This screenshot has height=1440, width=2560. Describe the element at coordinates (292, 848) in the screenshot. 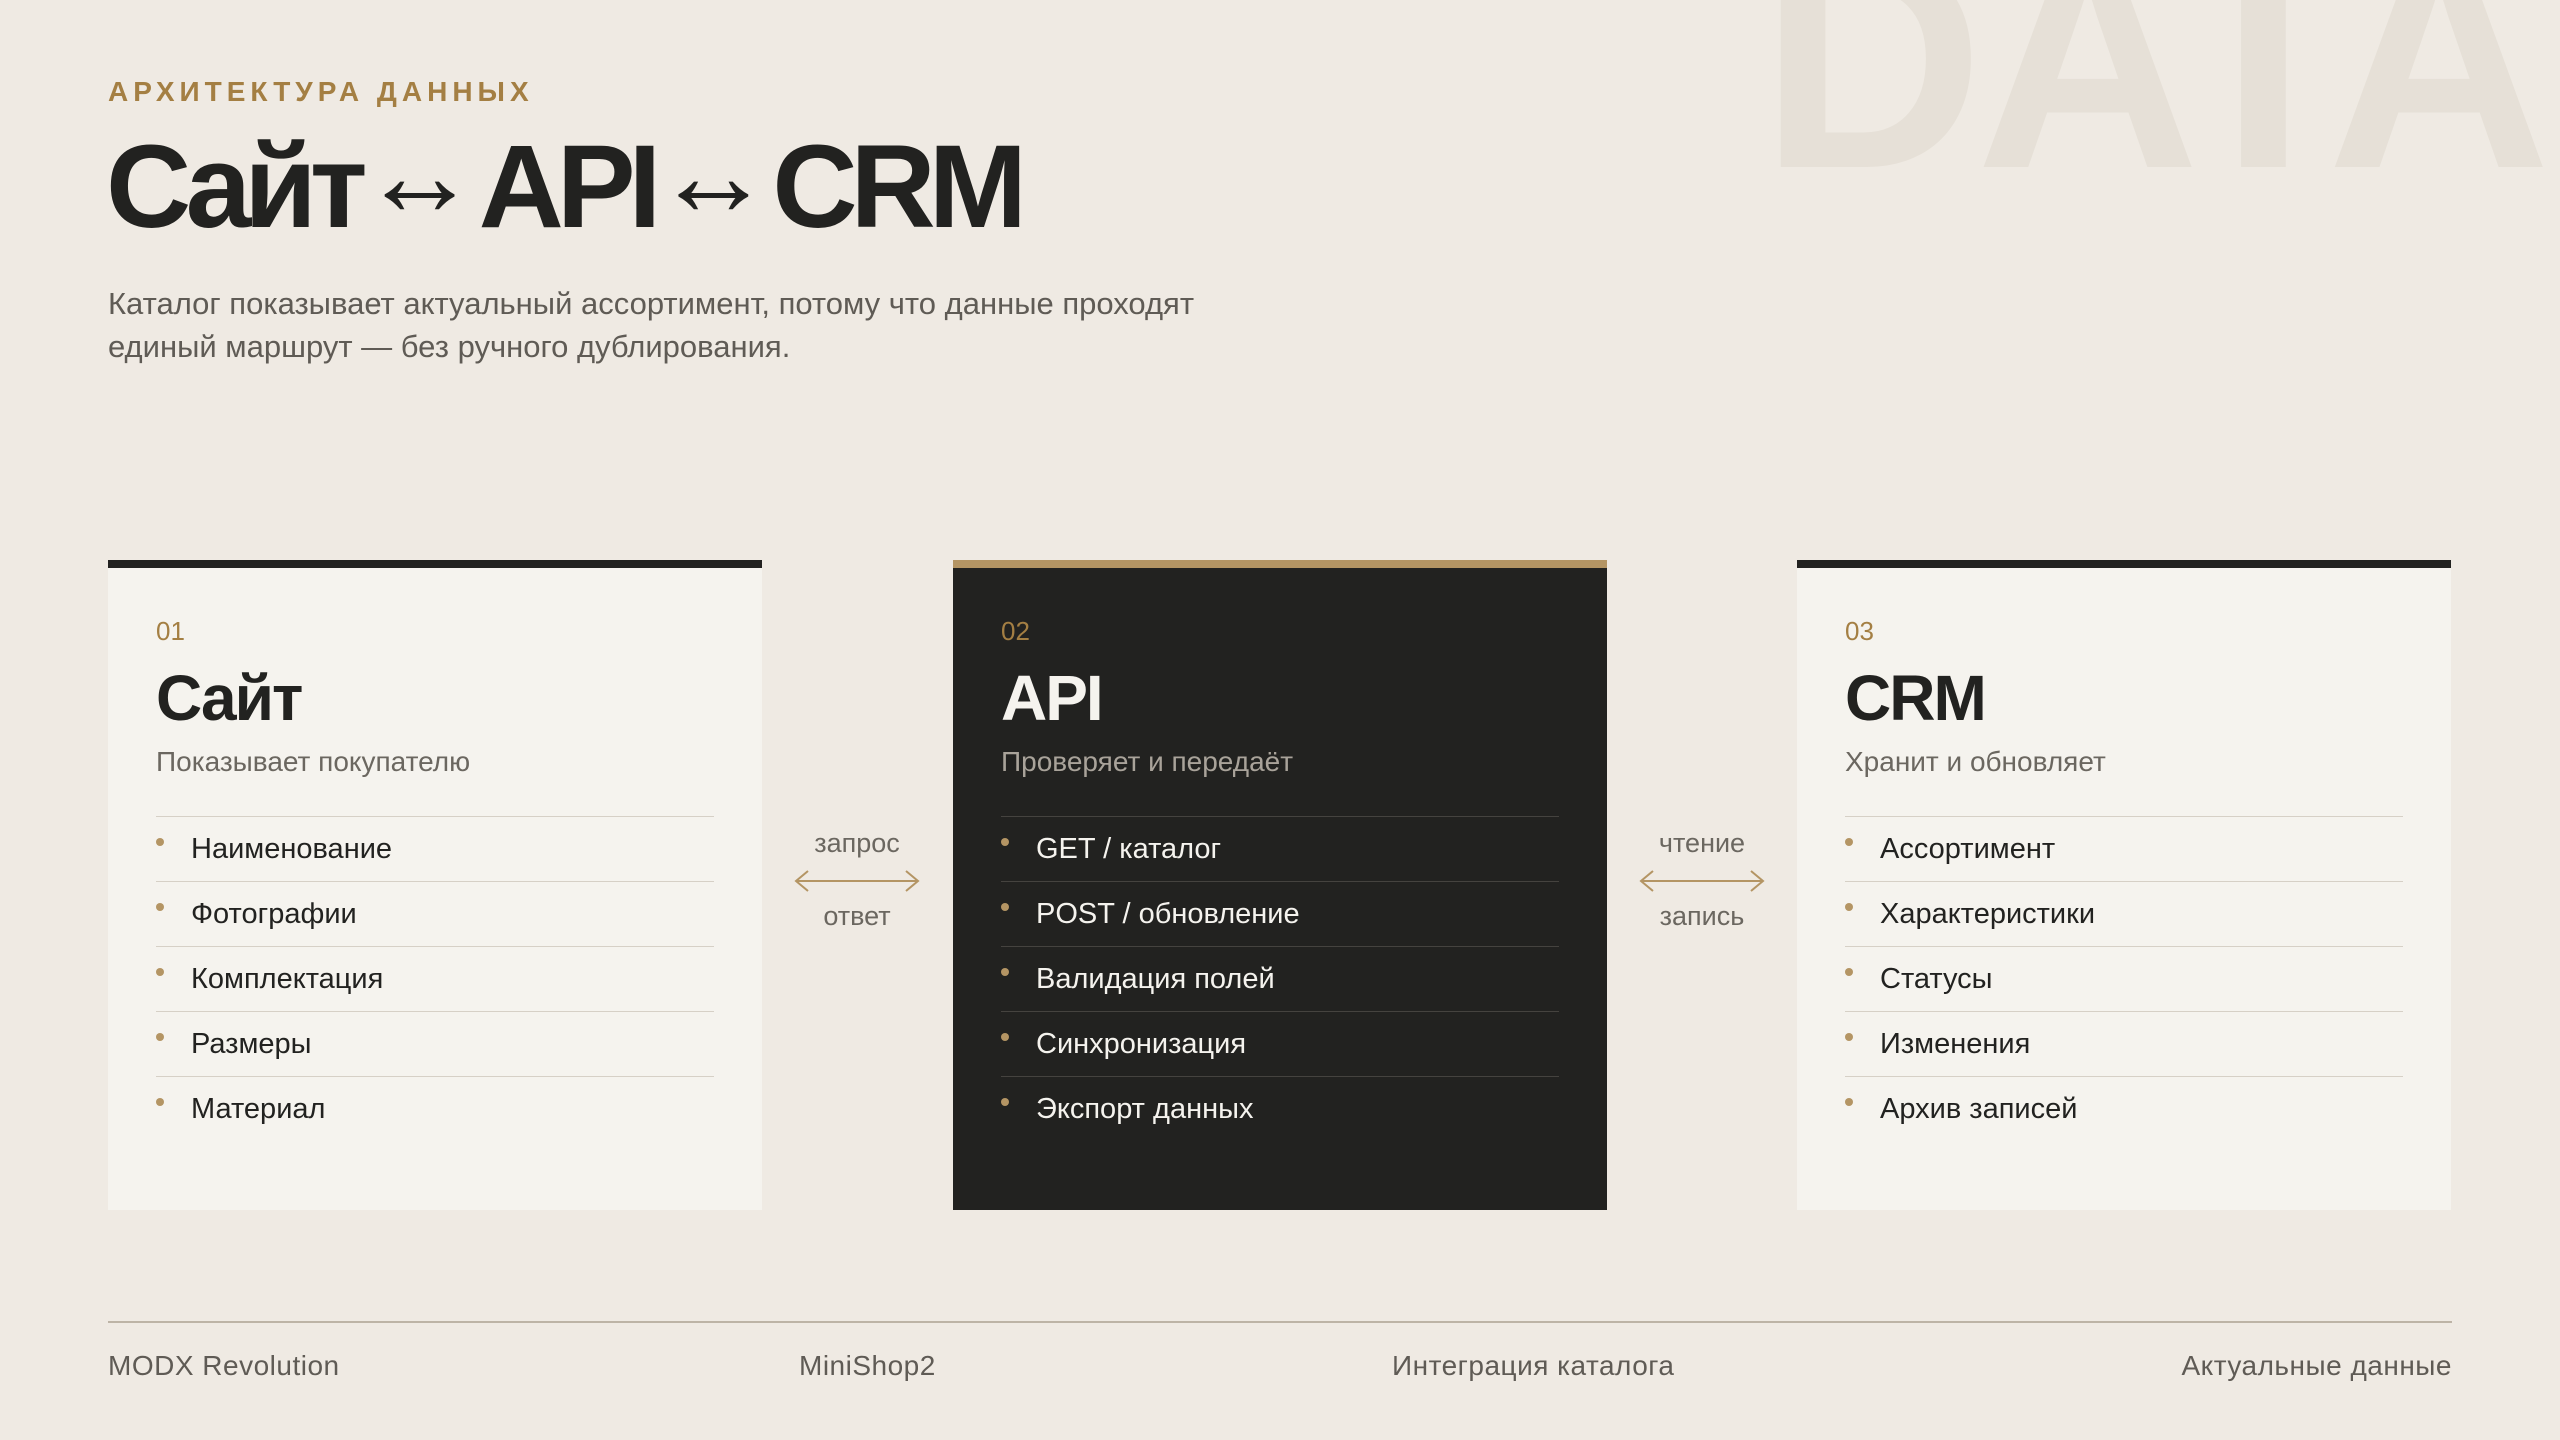

I see `list-item-label: Наименование` at that location.